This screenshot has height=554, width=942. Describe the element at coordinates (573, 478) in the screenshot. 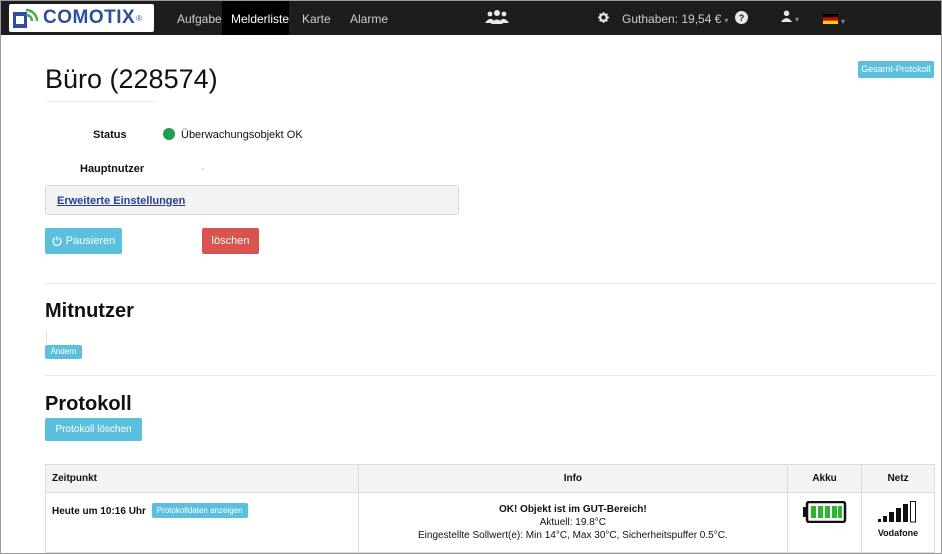

I see `column-header-info: Info` at that location.